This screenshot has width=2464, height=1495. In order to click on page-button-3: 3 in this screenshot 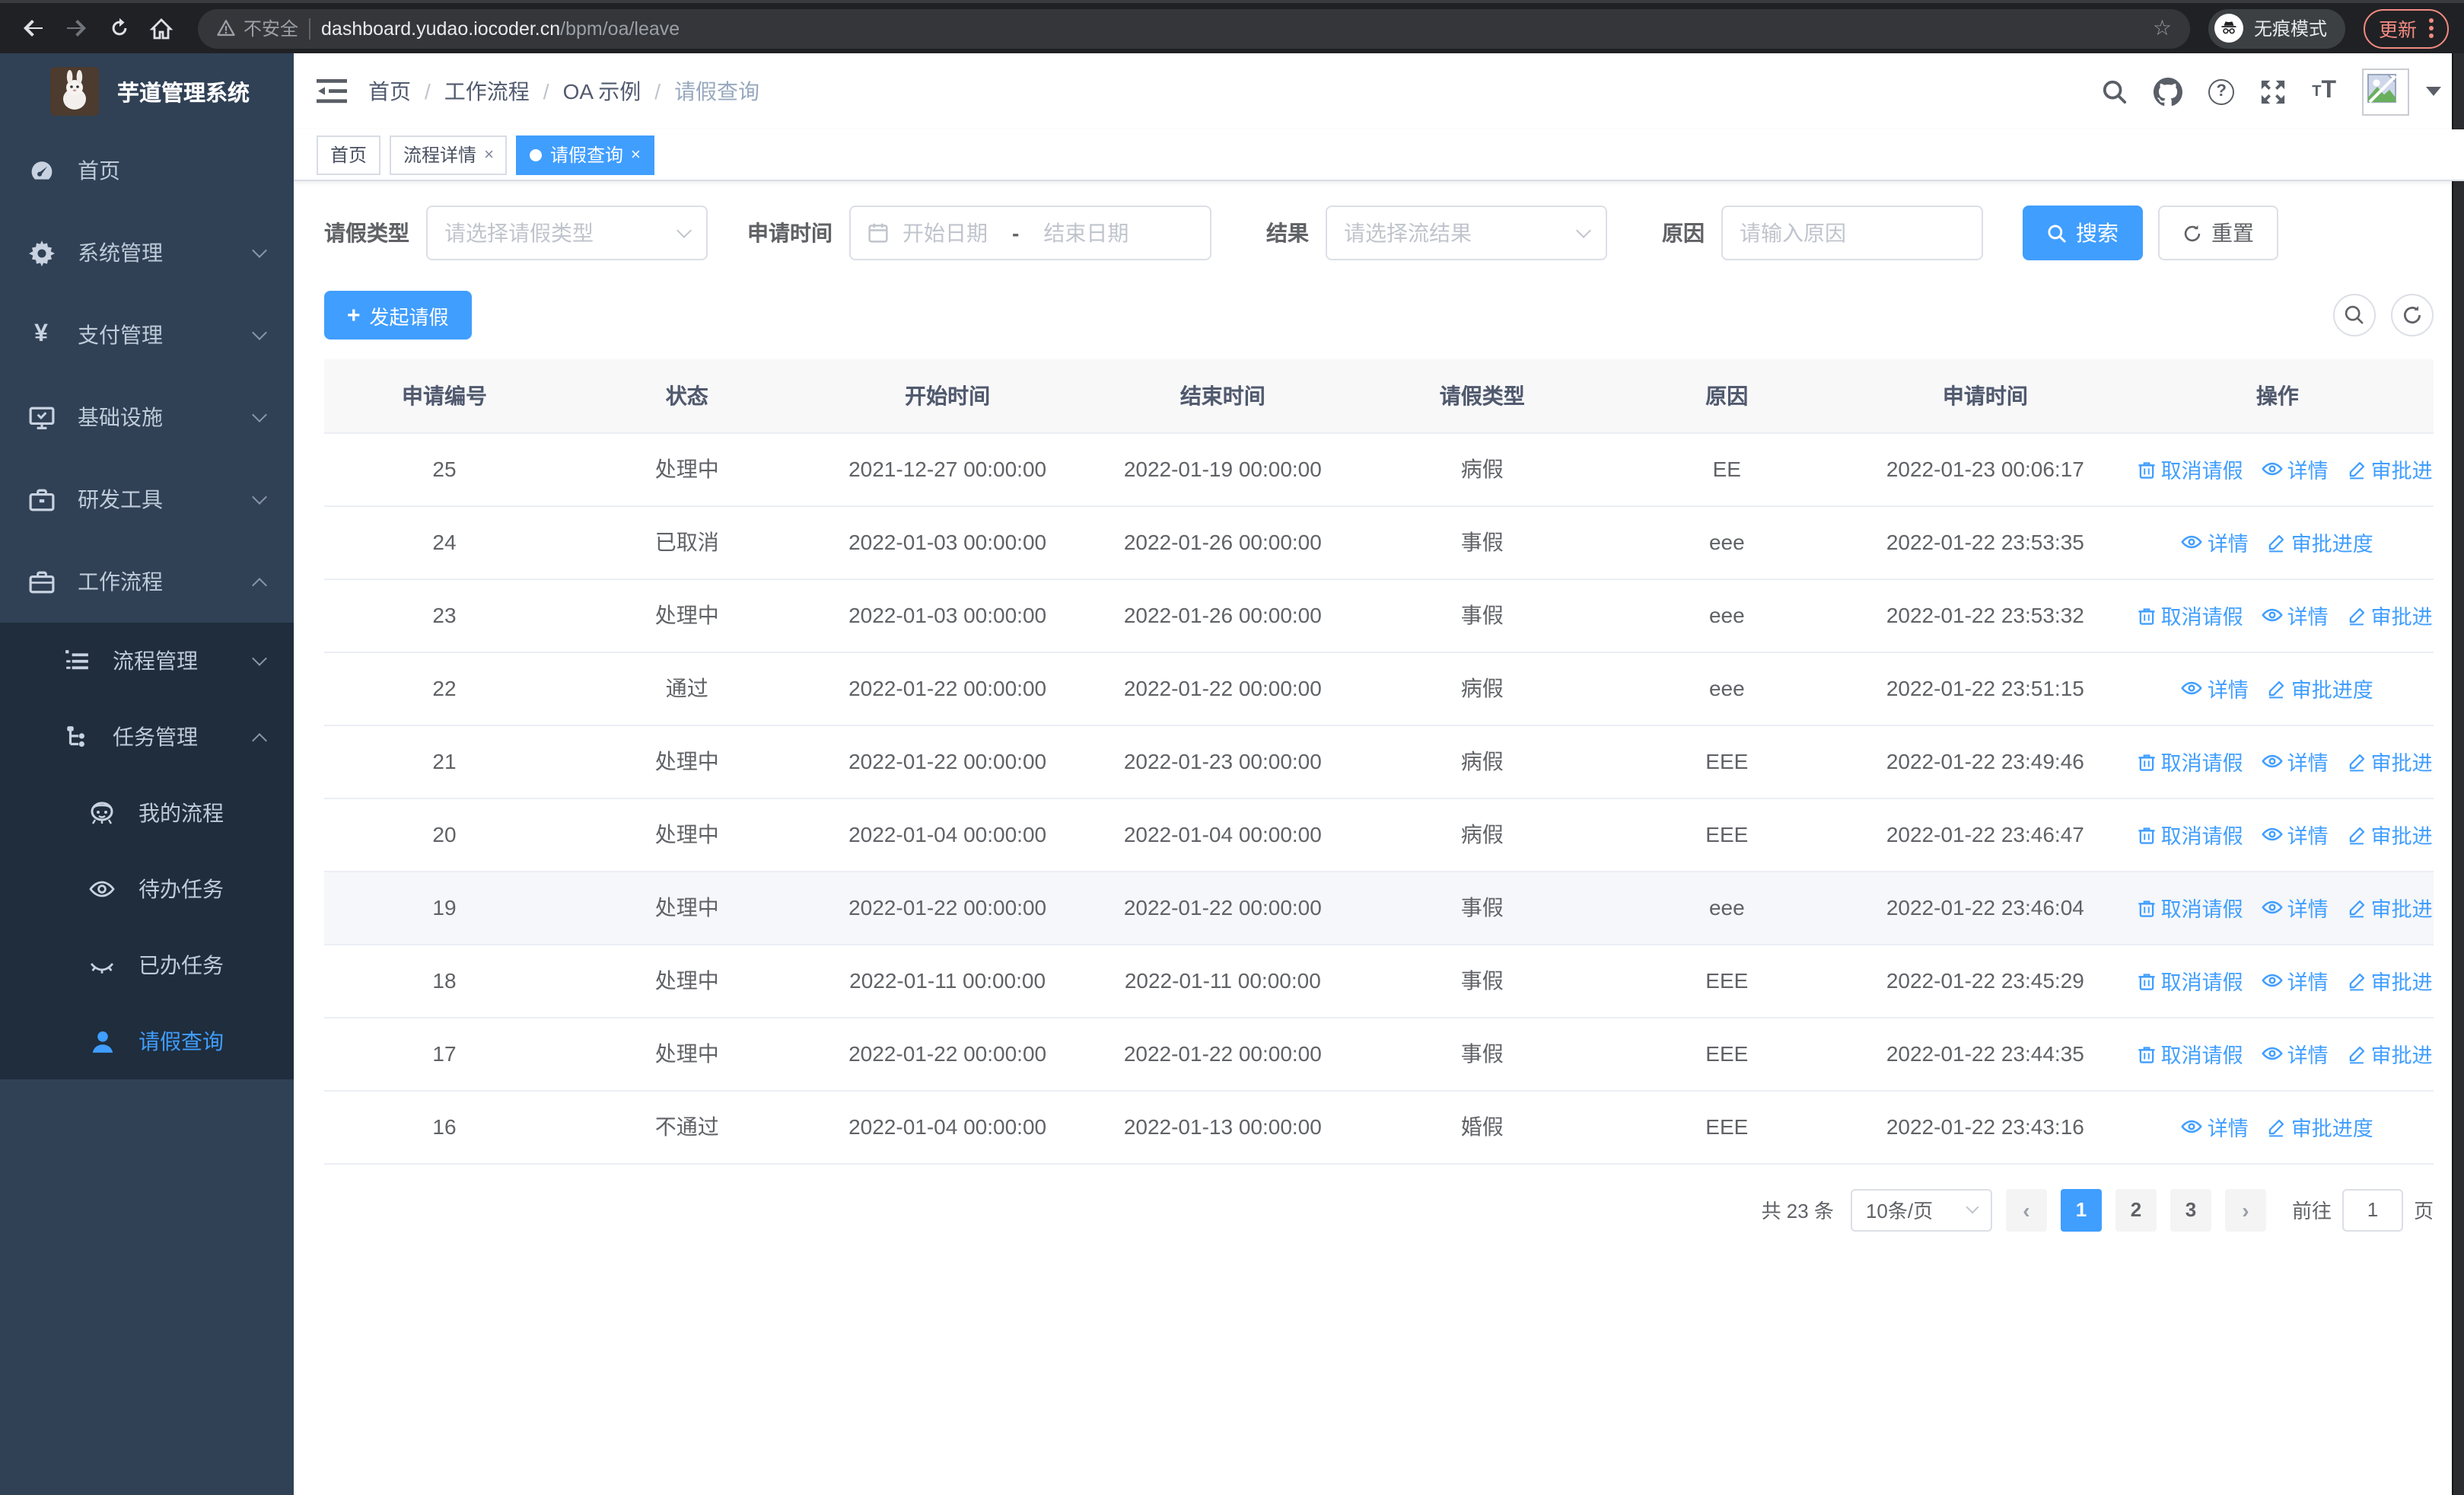, I will do `click(2190, 1210)`.